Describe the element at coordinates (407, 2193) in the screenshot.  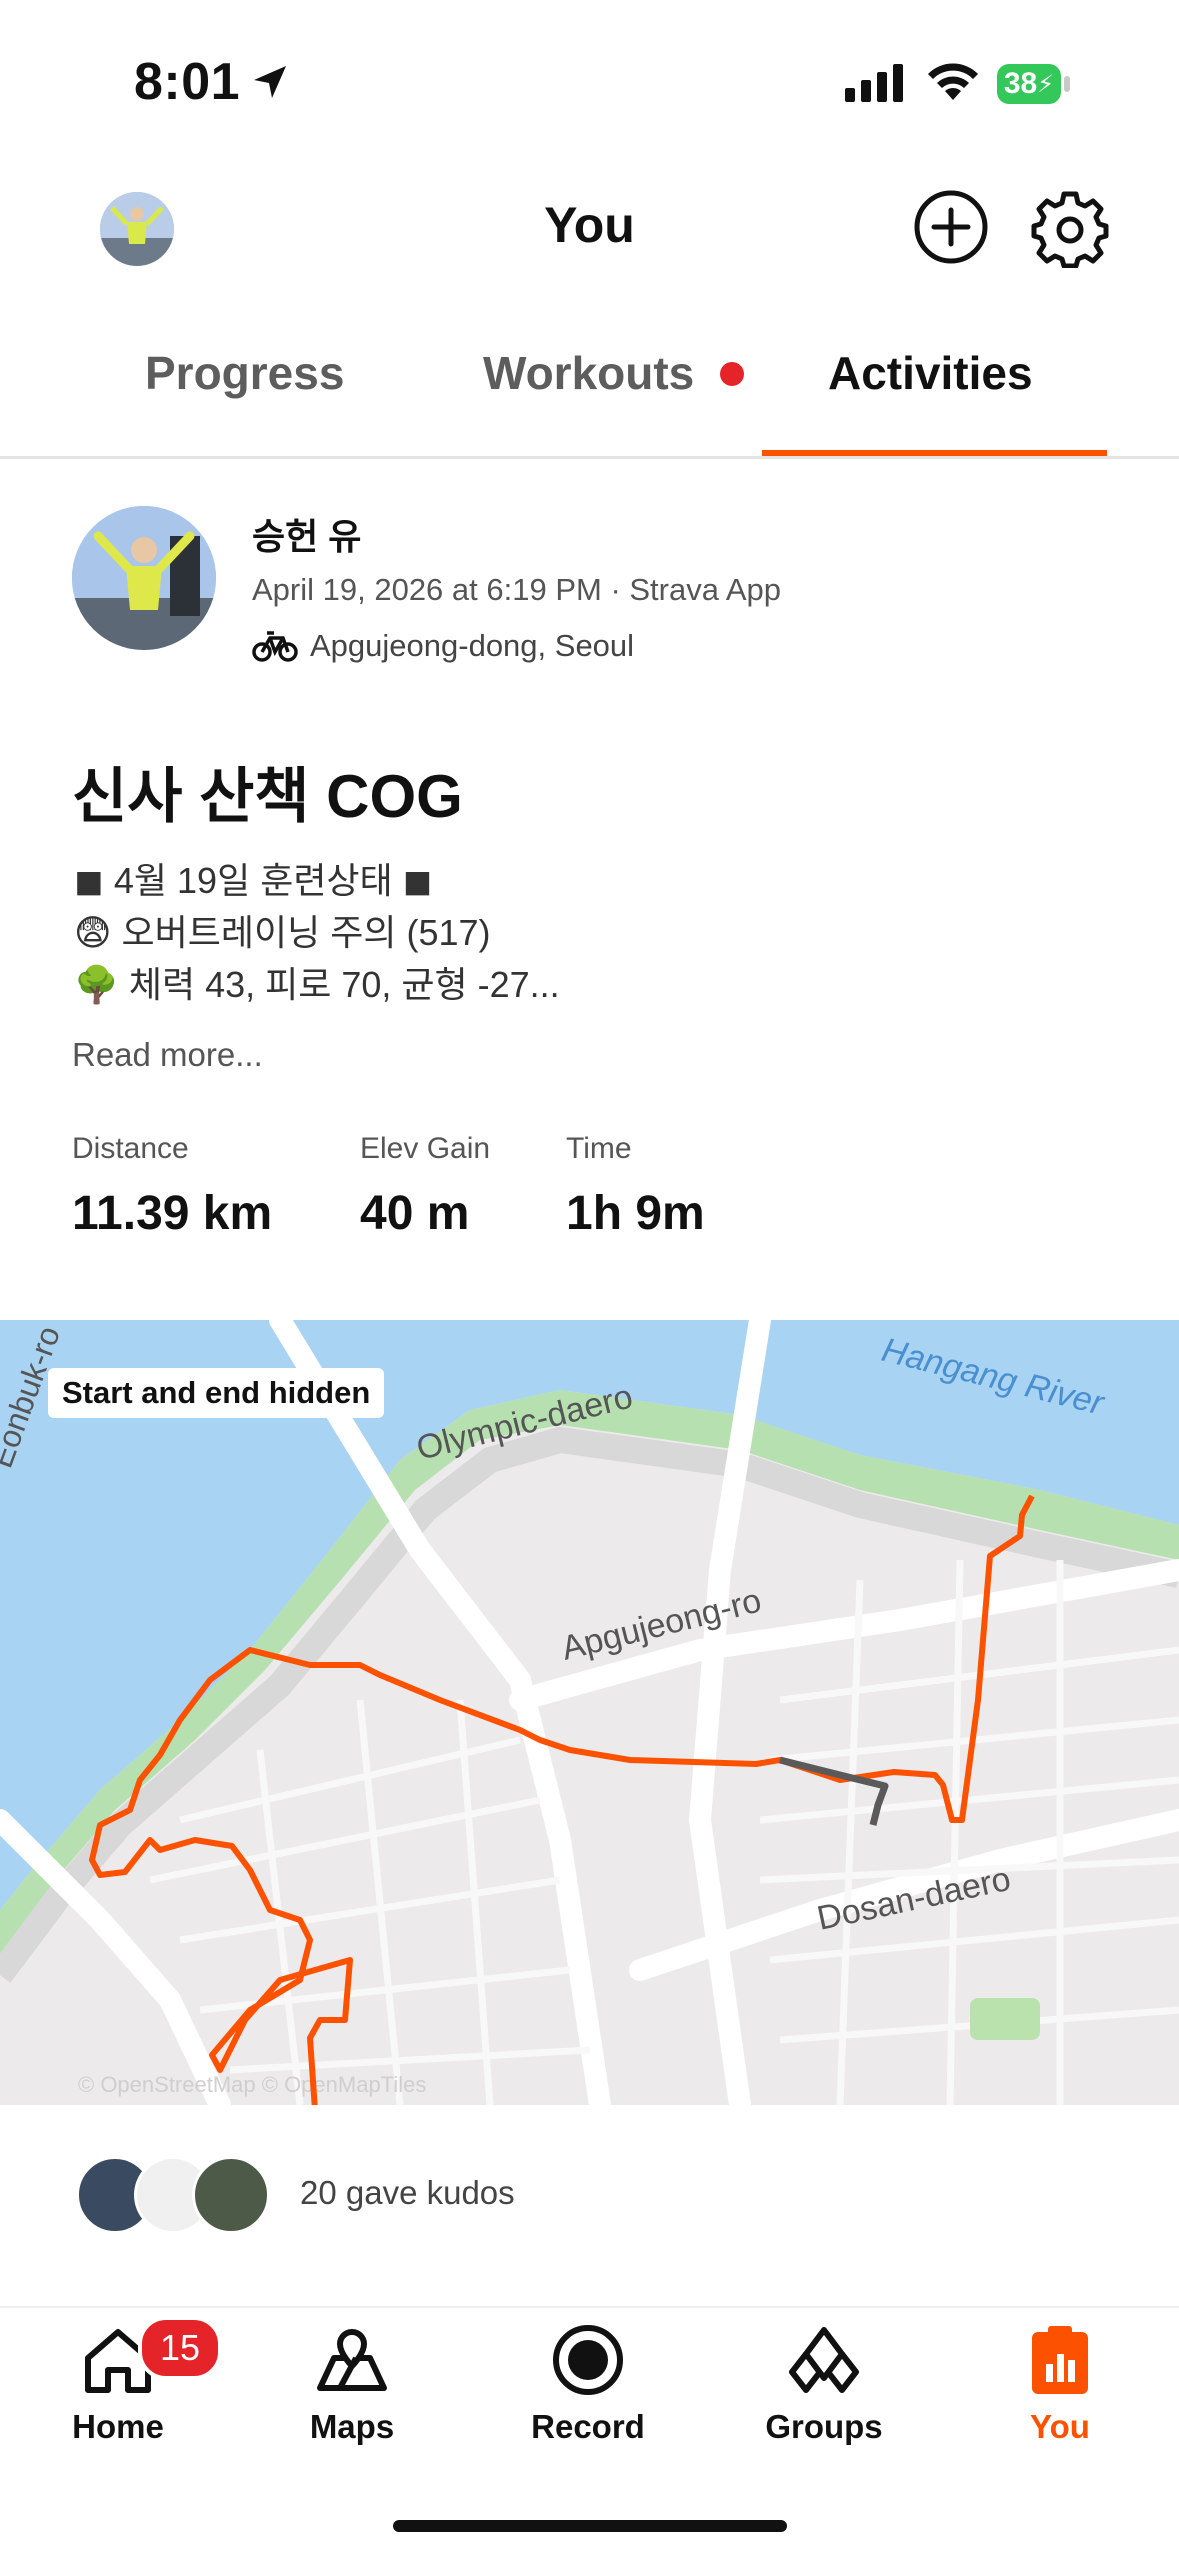
I see `kudos-count: 20 gave kudos` at that location.